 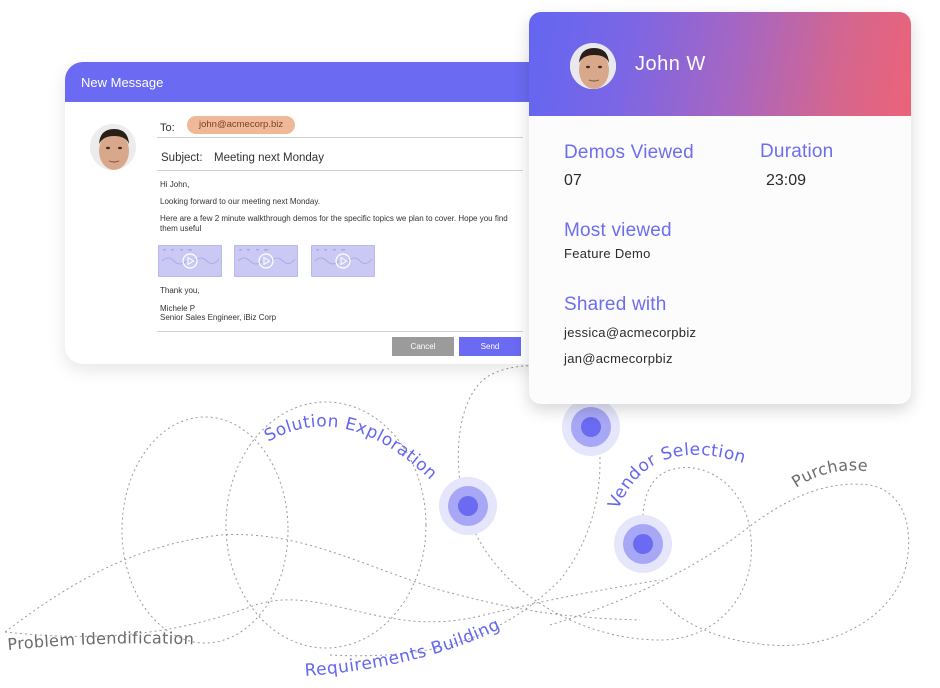 What do you see at coordinates (332, 608) in the screenshot?
I see `journey-curve-b` at bounding box center [332, 608].